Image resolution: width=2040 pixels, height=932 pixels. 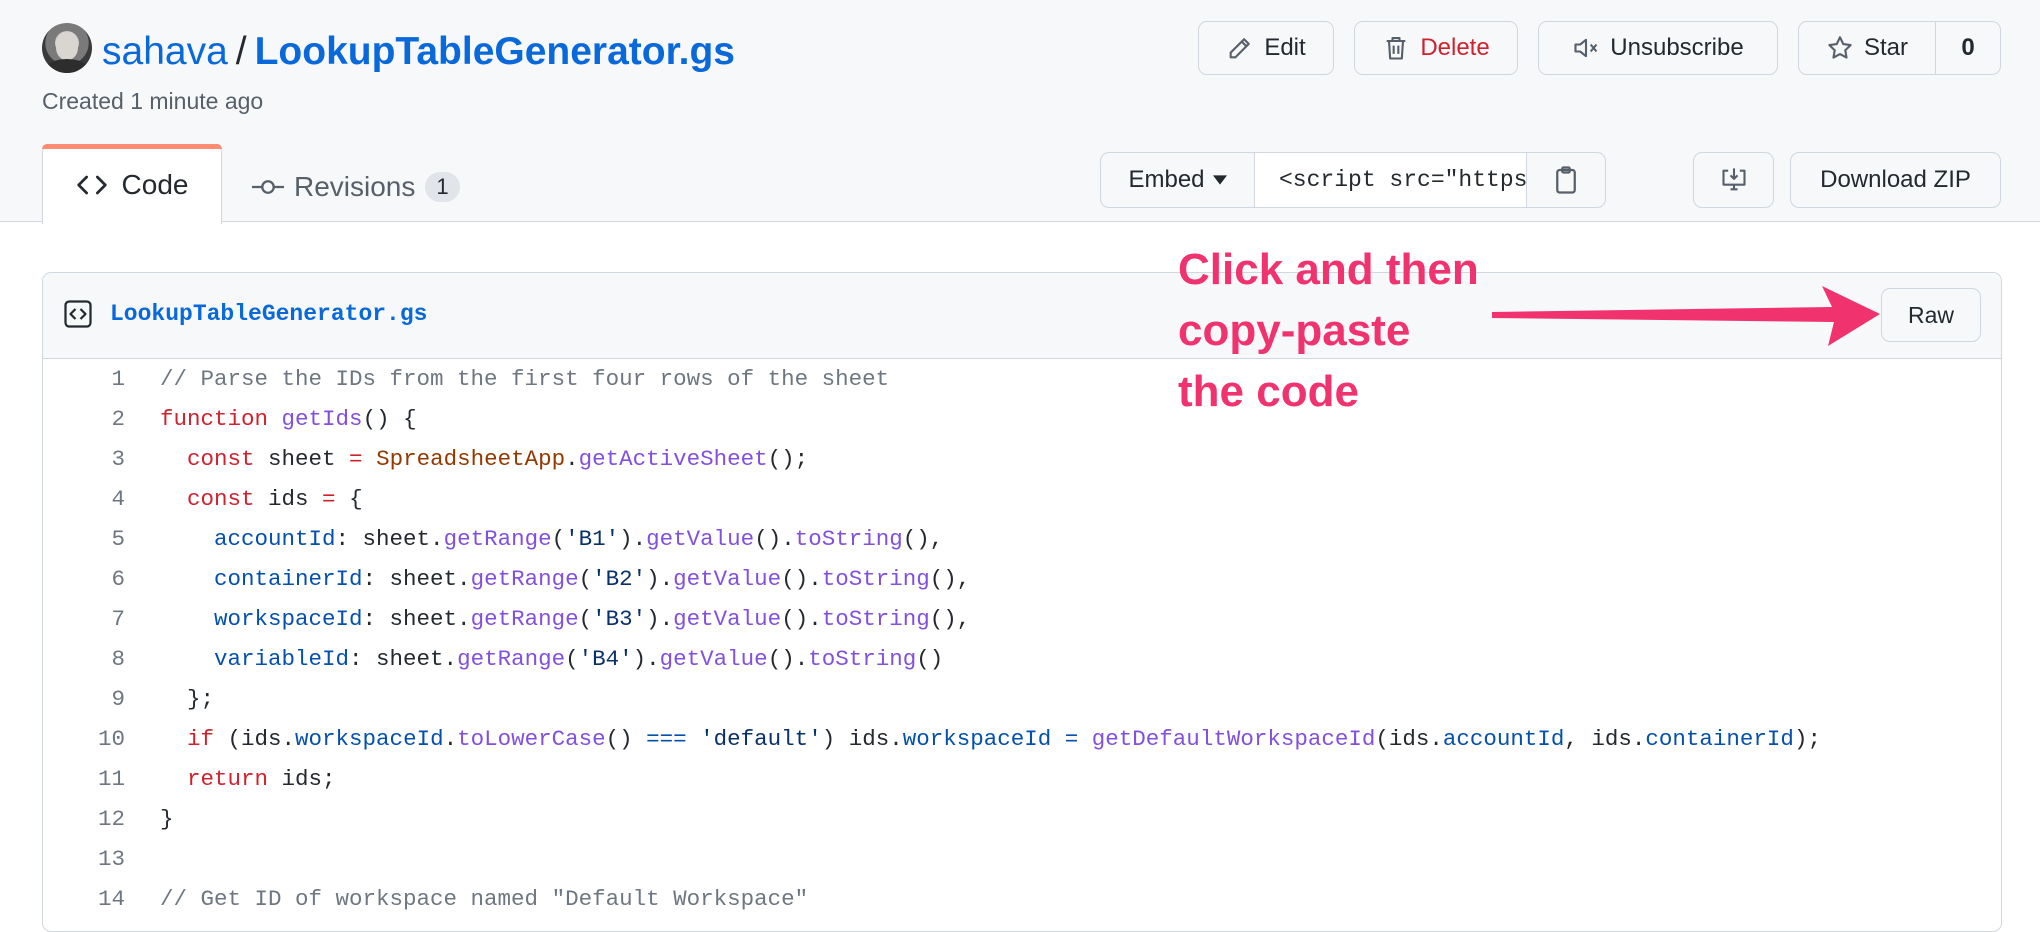 What do you see at coordinates (84, 699) in the screenshot?
I see `line-number: 9` at bounding box center [84, 699].